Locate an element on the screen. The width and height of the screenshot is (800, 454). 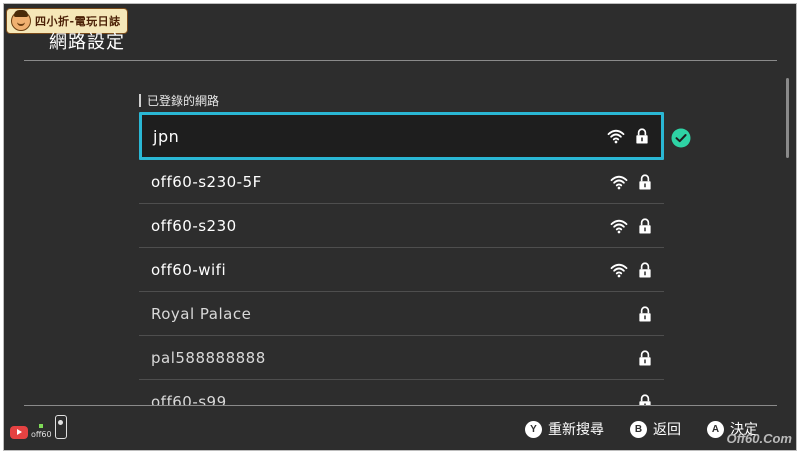
research-label: 重新搜尋 is located at coordinates (576, 430).